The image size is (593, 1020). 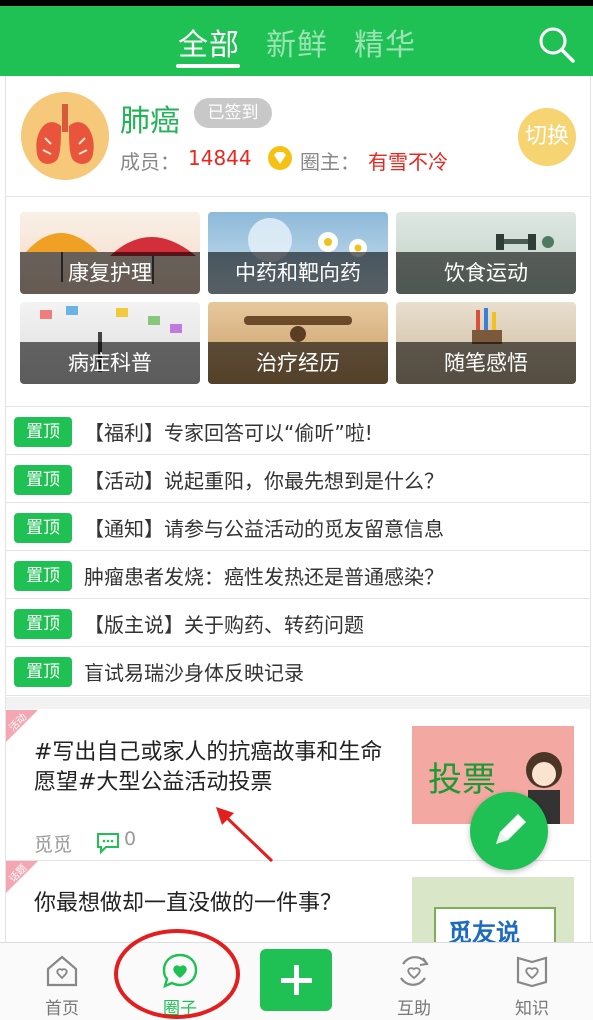 I want to click on category-label: 治疗经历, so click(x=298, y=363).